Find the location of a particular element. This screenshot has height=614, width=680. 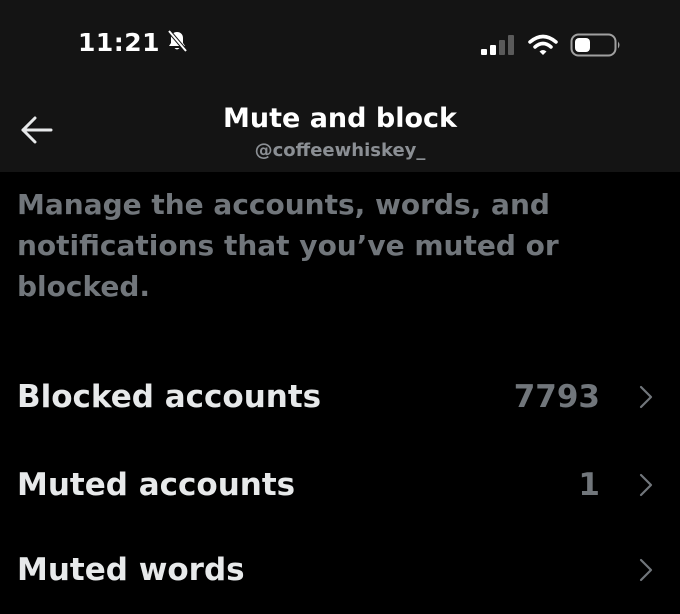

row-label: Muted accounts is located at coordinates (156, 485).